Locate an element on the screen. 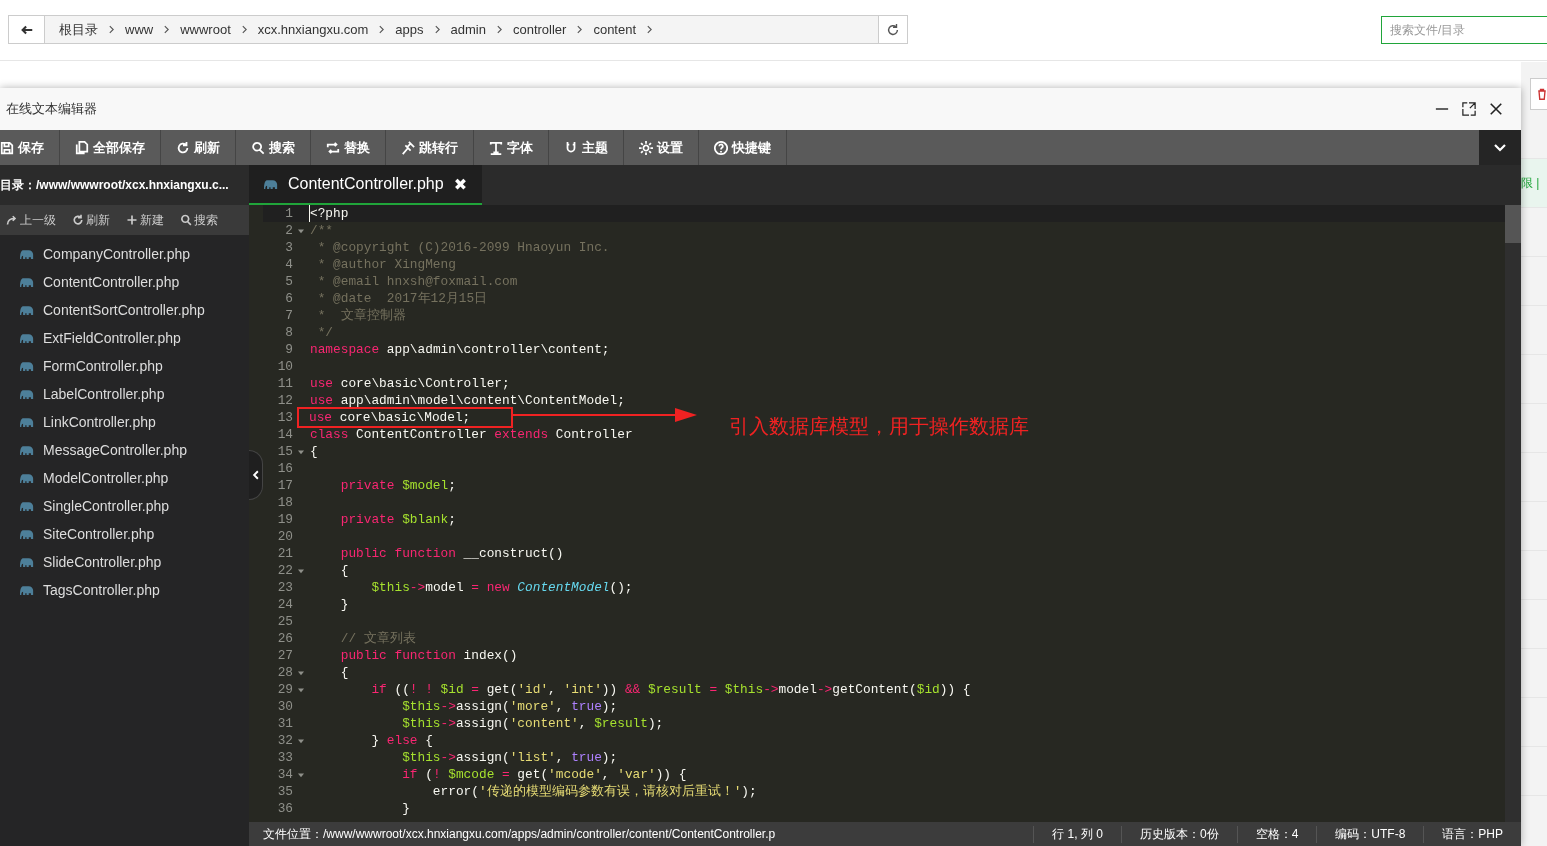 The width and height of the screenshot is (1547, 846). files-icon is located at coordinates (82, 147).